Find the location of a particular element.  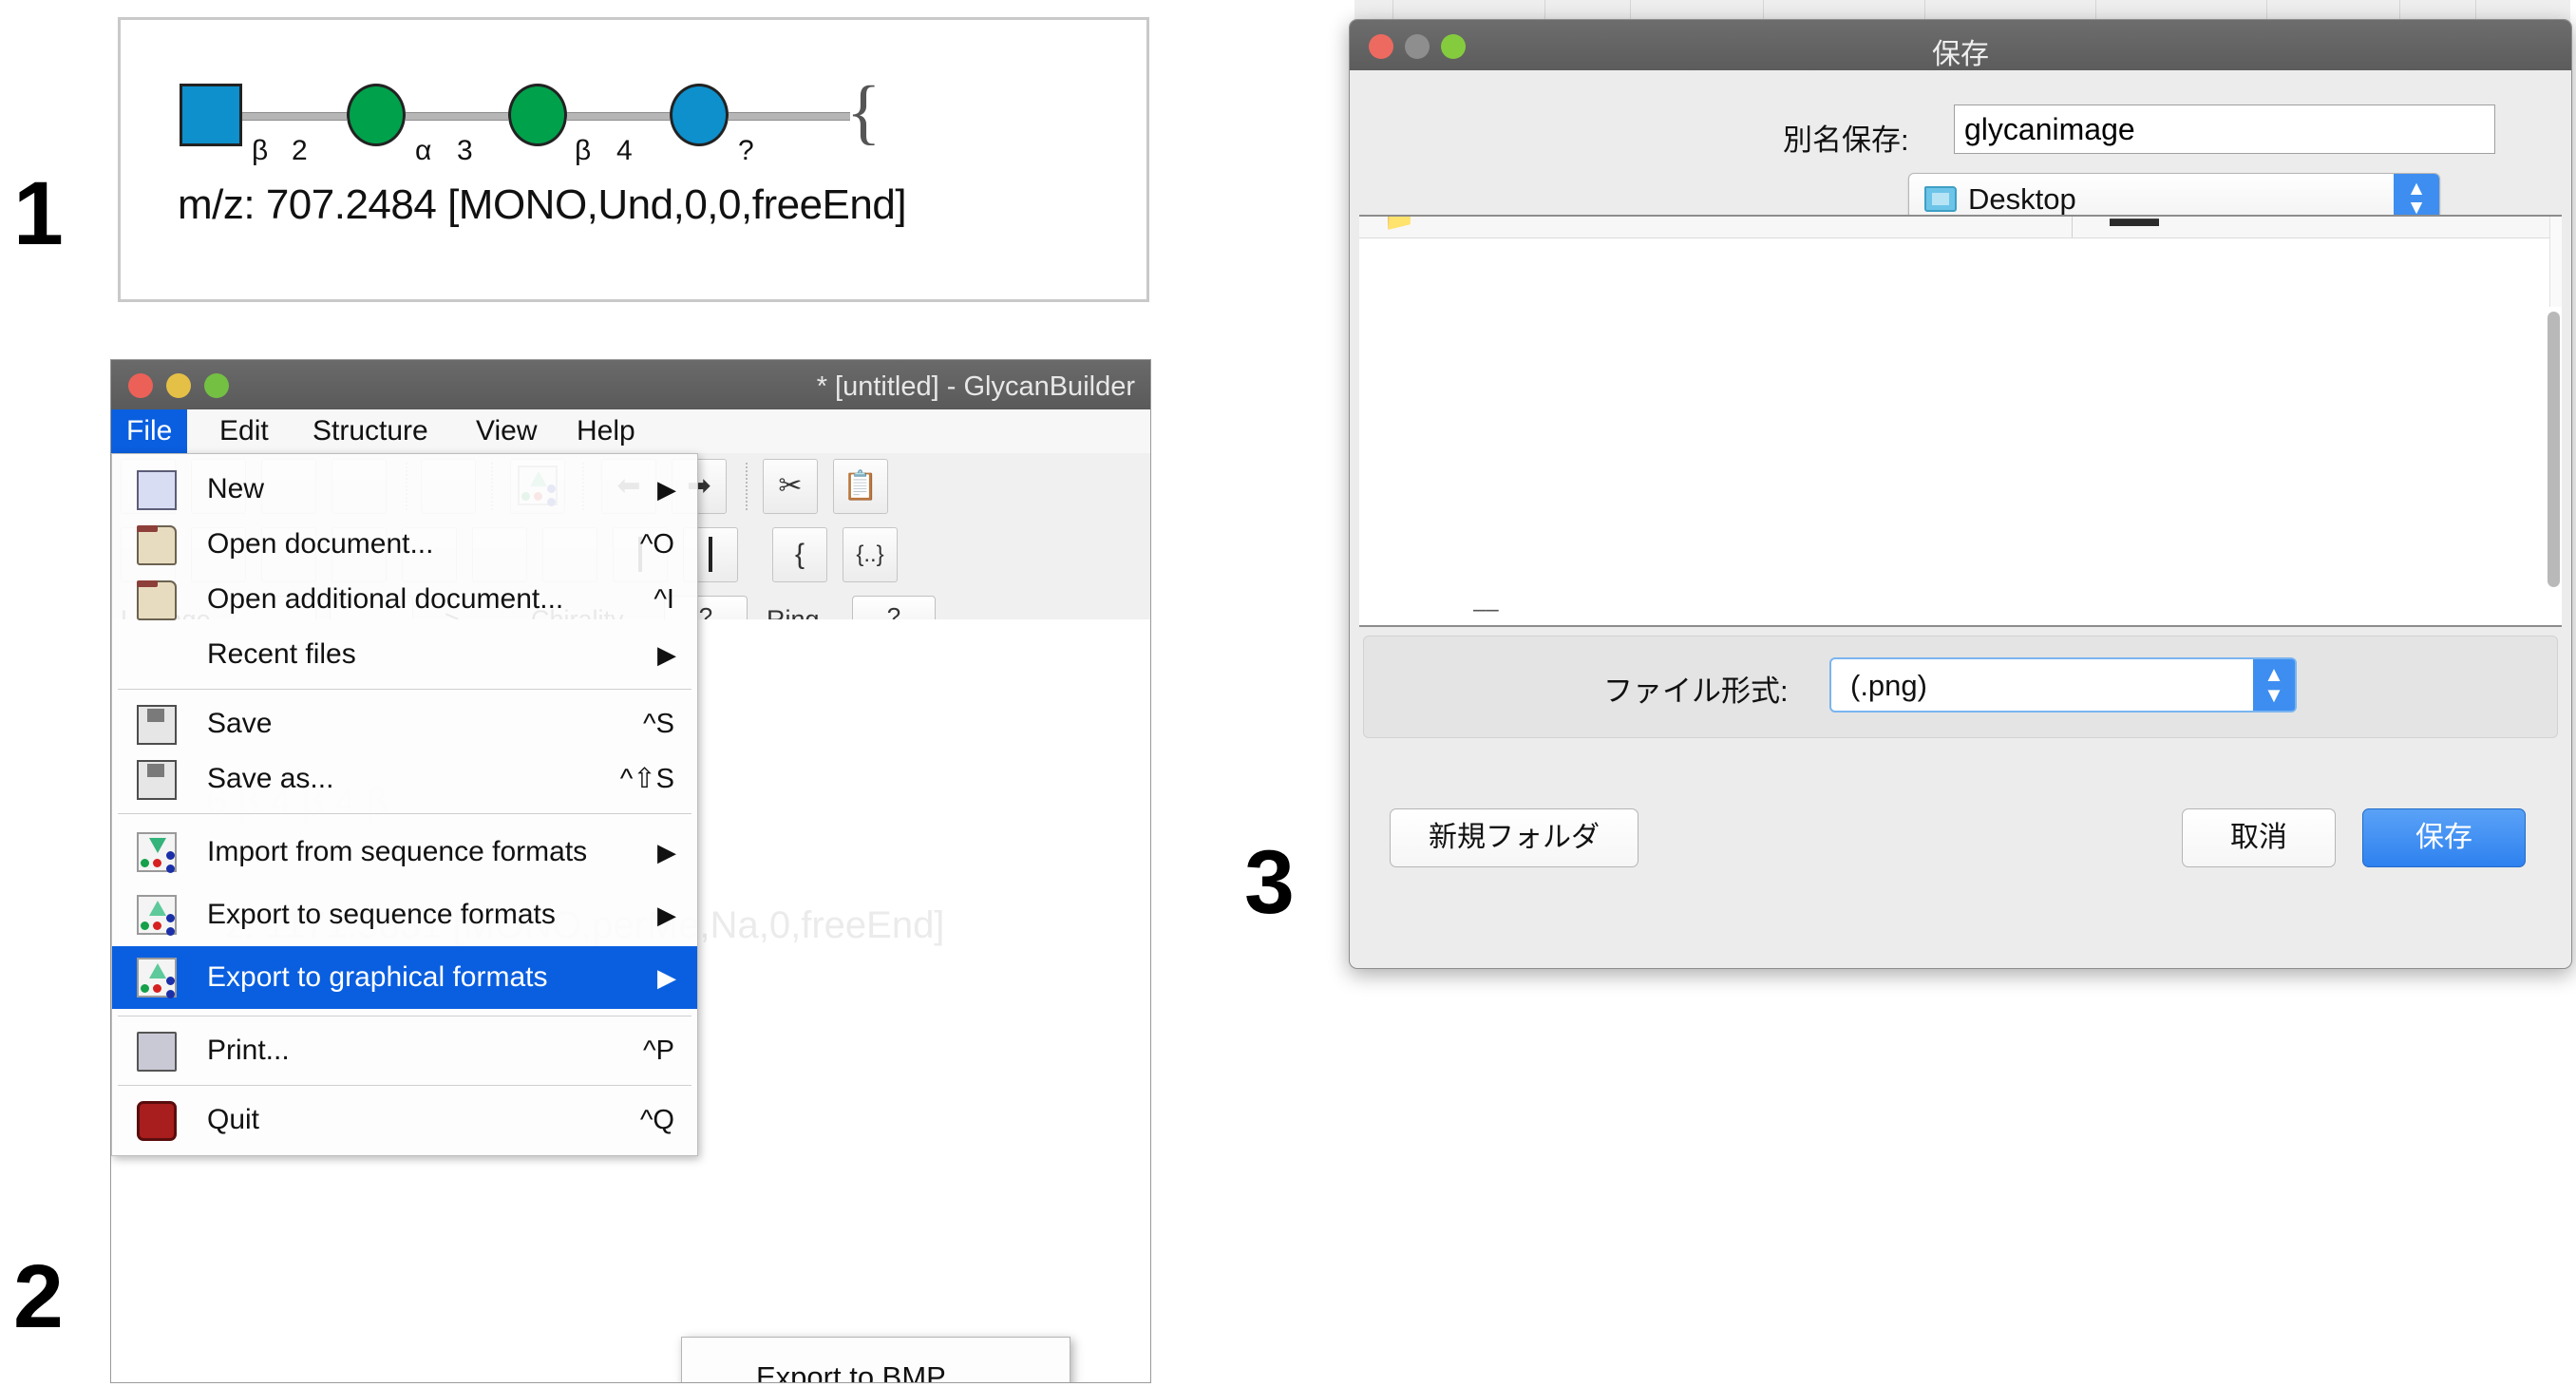

quit-octagon-icon is located at coordinates (157, 1121).